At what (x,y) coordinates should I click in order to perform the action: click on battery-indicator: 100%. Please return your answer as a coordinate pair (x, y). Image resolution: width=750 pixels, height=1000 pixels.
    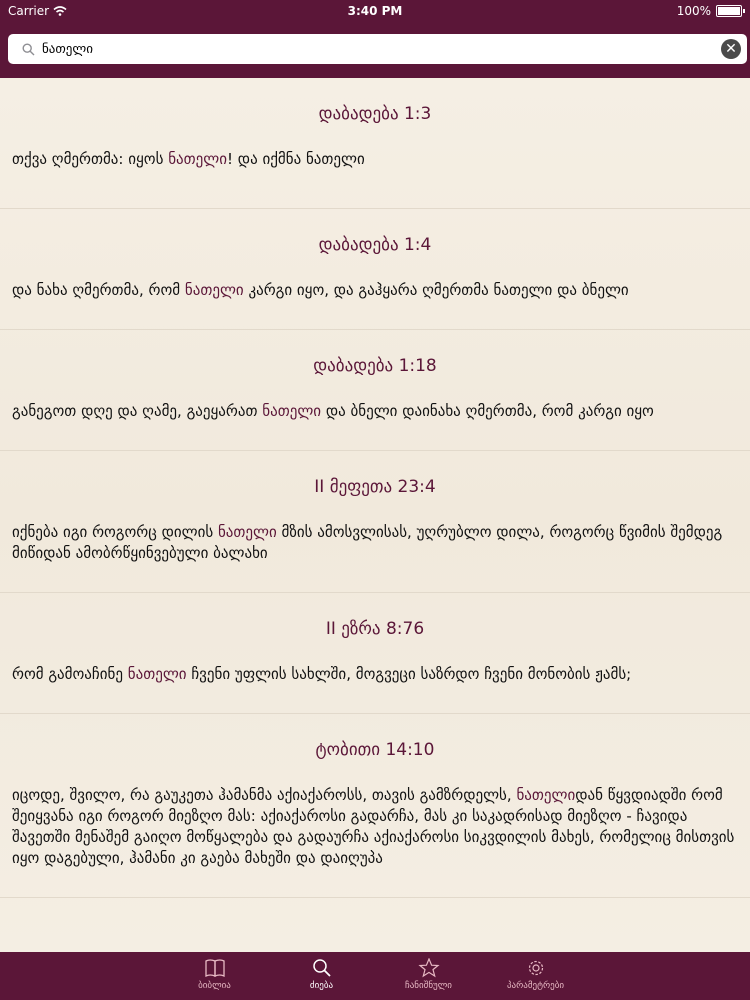
    Looking at the image, I should click on (710, 11).